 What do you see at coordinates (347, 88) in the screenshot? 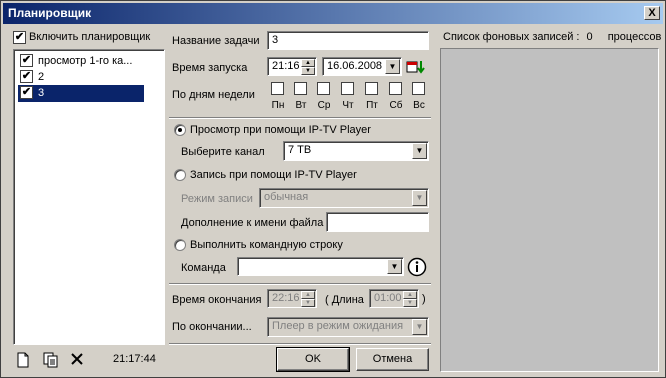
I see `weekday-checkbox-thu` at bounding box center [347, 88].